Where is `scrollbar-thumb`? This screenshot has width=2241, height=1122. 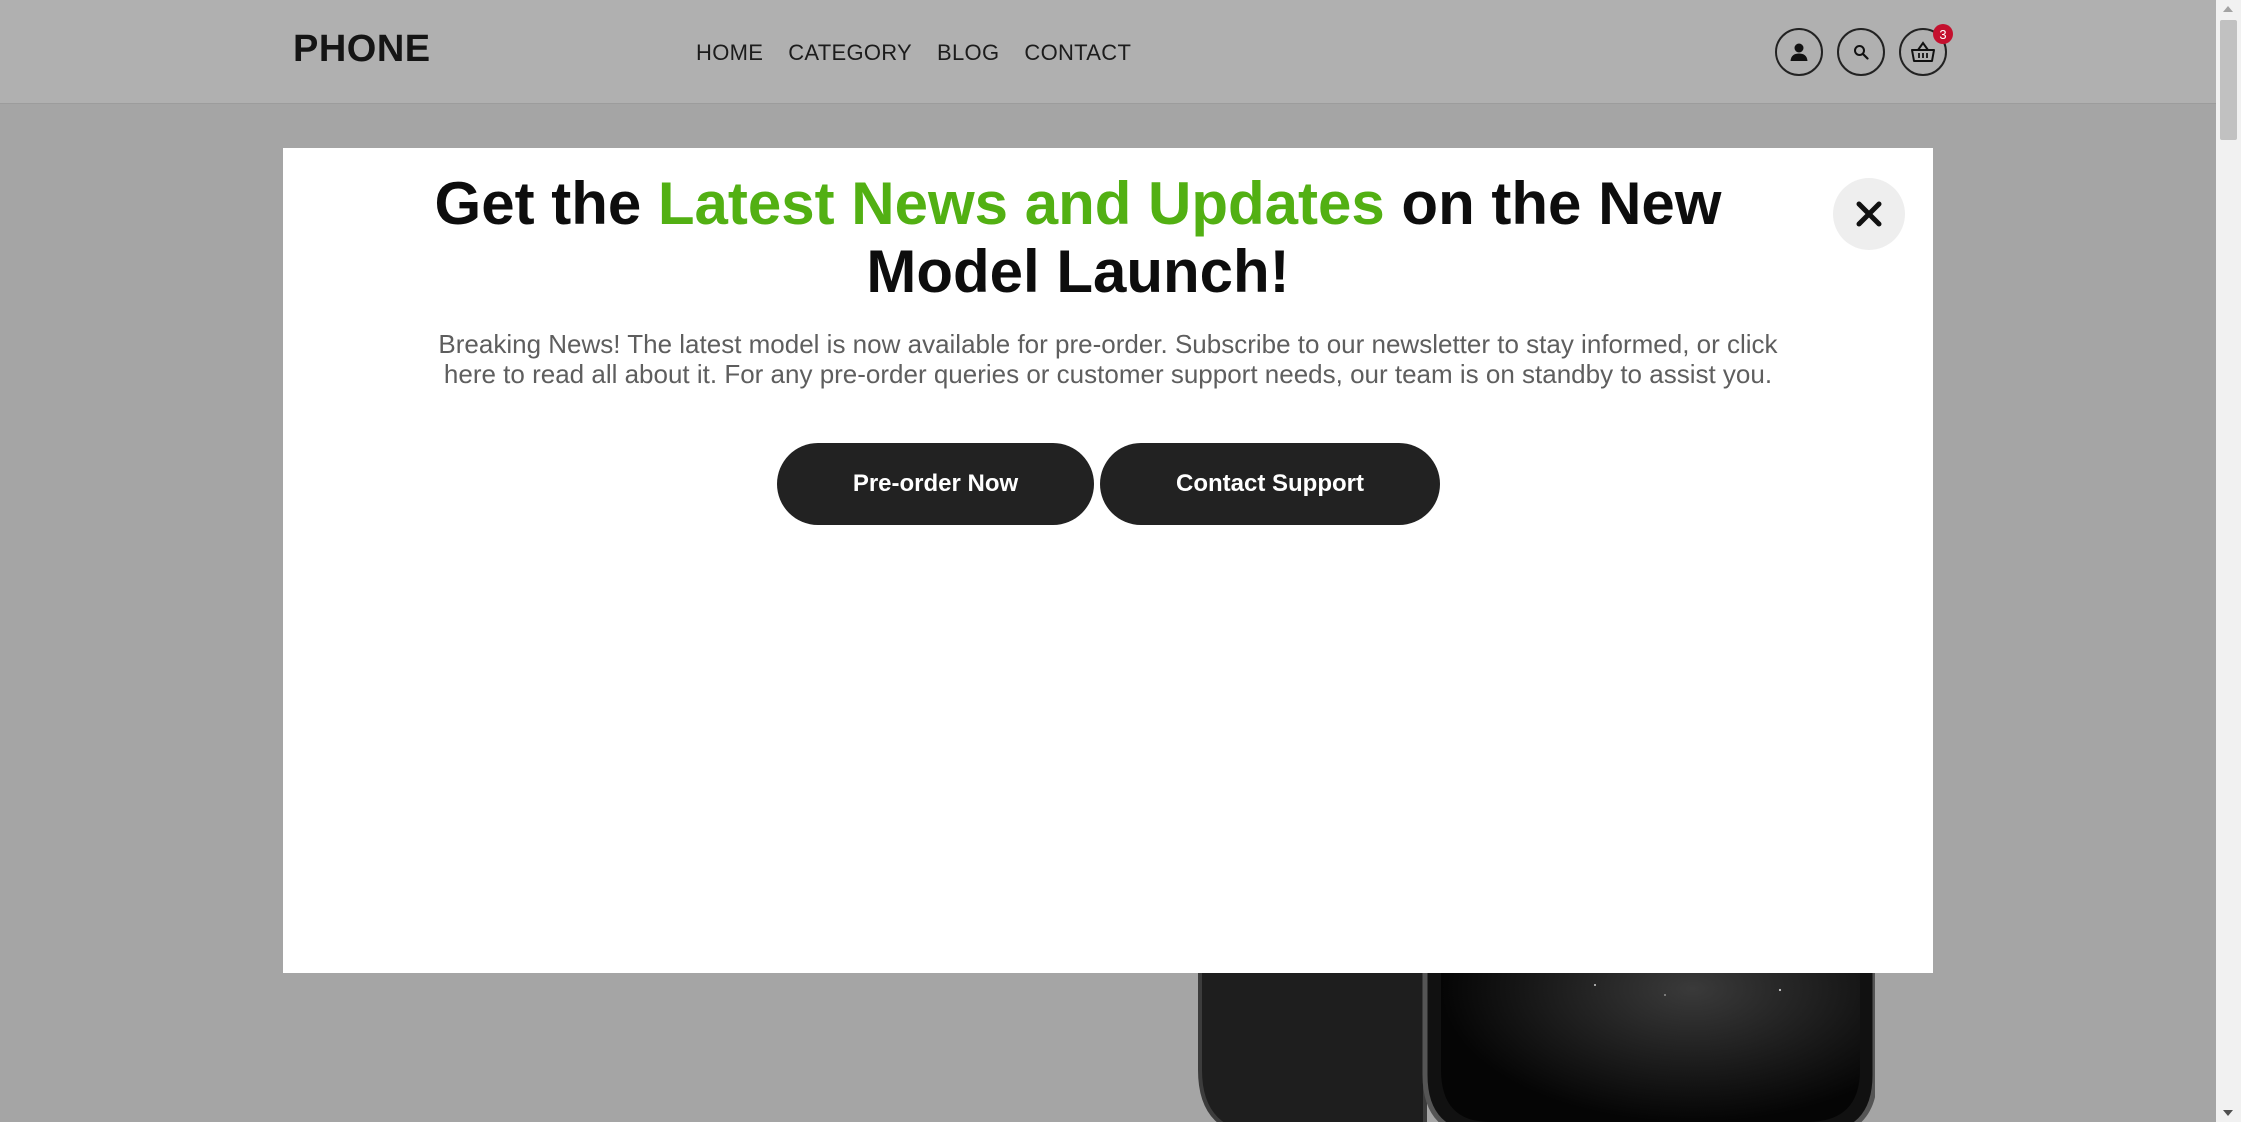 scrollbar-thumb is located at coordinates (2228, 80).